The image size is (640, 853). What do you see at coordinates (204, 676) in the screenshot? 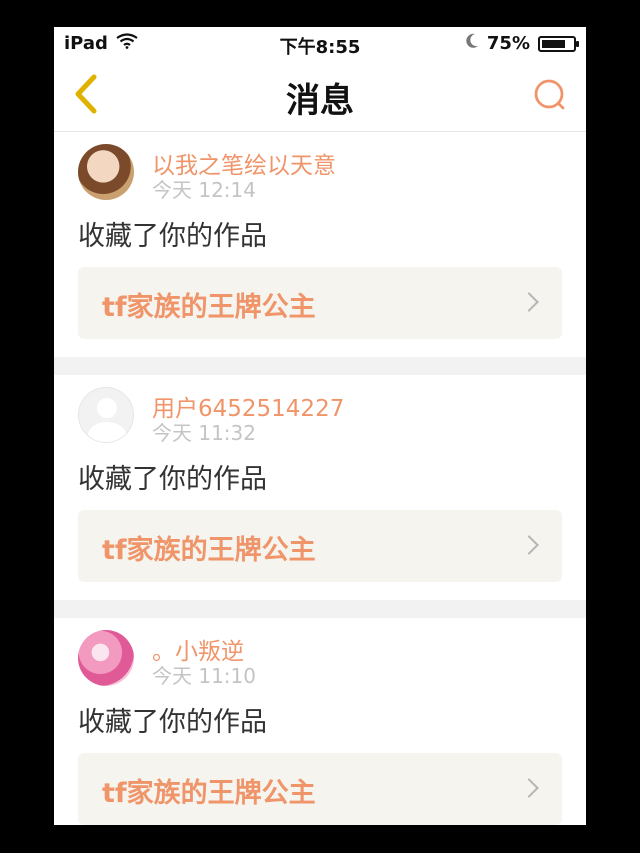
I see `message-time: 今天 11:10` at bounding box center [204, 676].